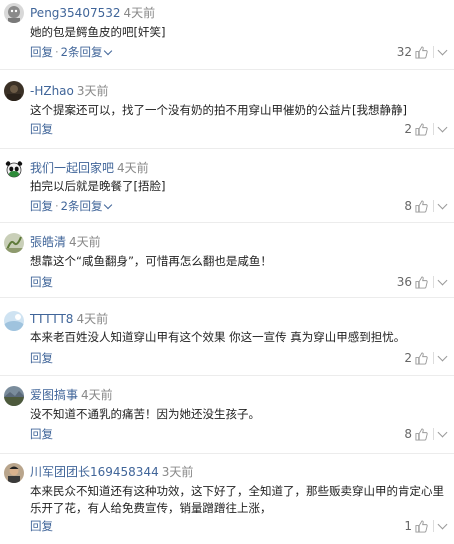 The image size is (454, 544). I want to click on comment-right-actions: 1, so click(426, 526).